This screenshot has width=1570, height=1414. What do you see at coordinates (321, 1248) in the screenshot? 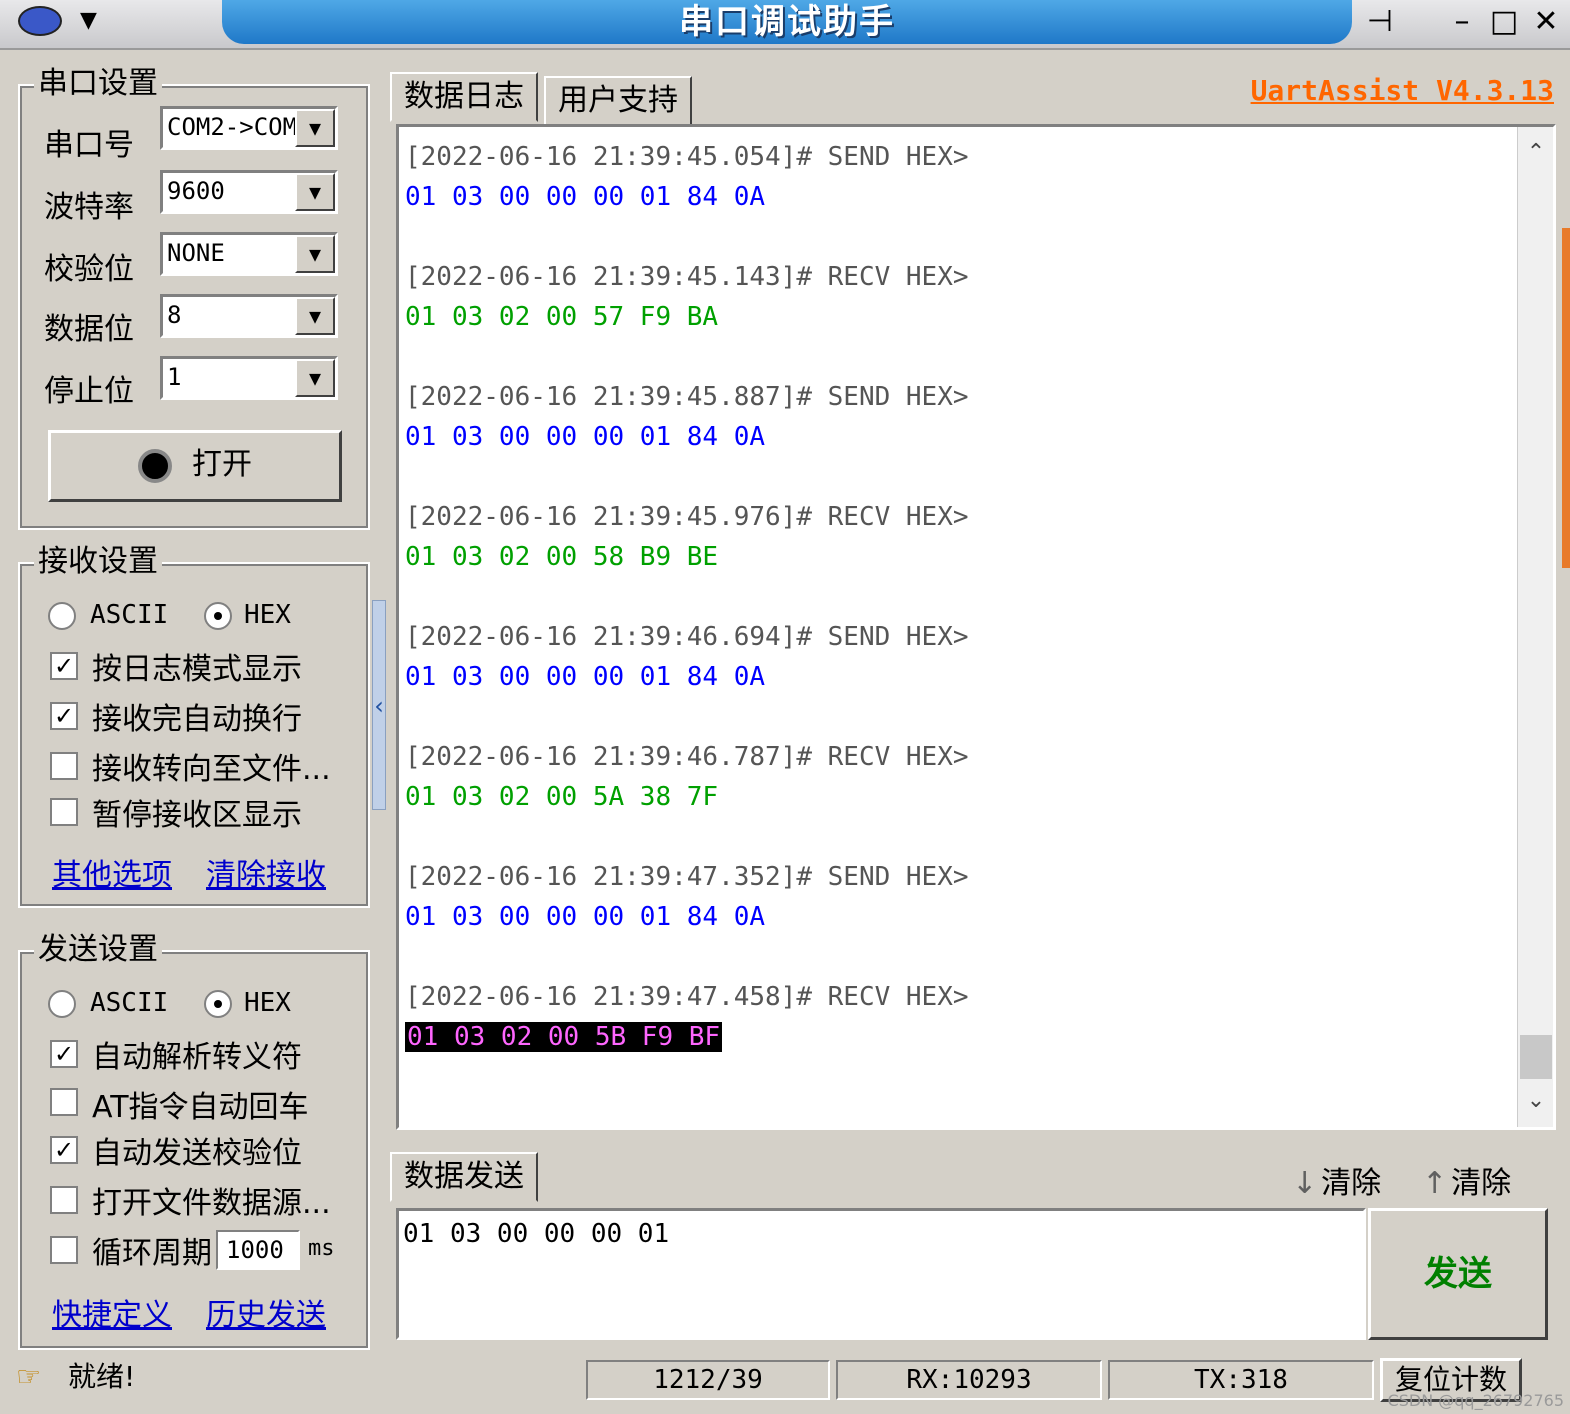
I see `loop-unit-label: ms` at bounding box center [321, 1248].